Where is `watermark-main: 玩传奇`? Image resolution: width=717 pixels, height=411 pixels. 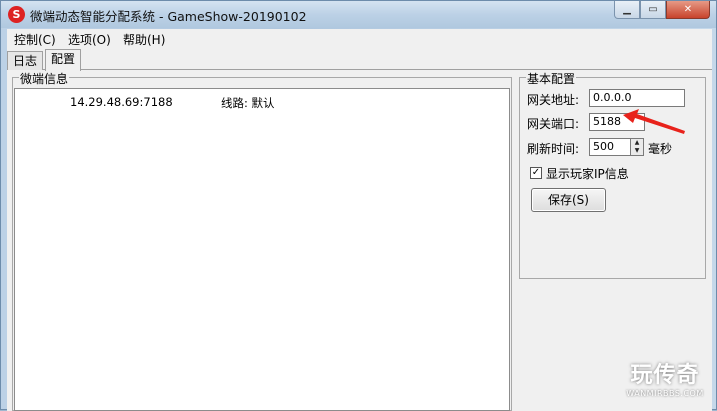 watermark-main: 玩传奇 is located at coordinates (665, 375).